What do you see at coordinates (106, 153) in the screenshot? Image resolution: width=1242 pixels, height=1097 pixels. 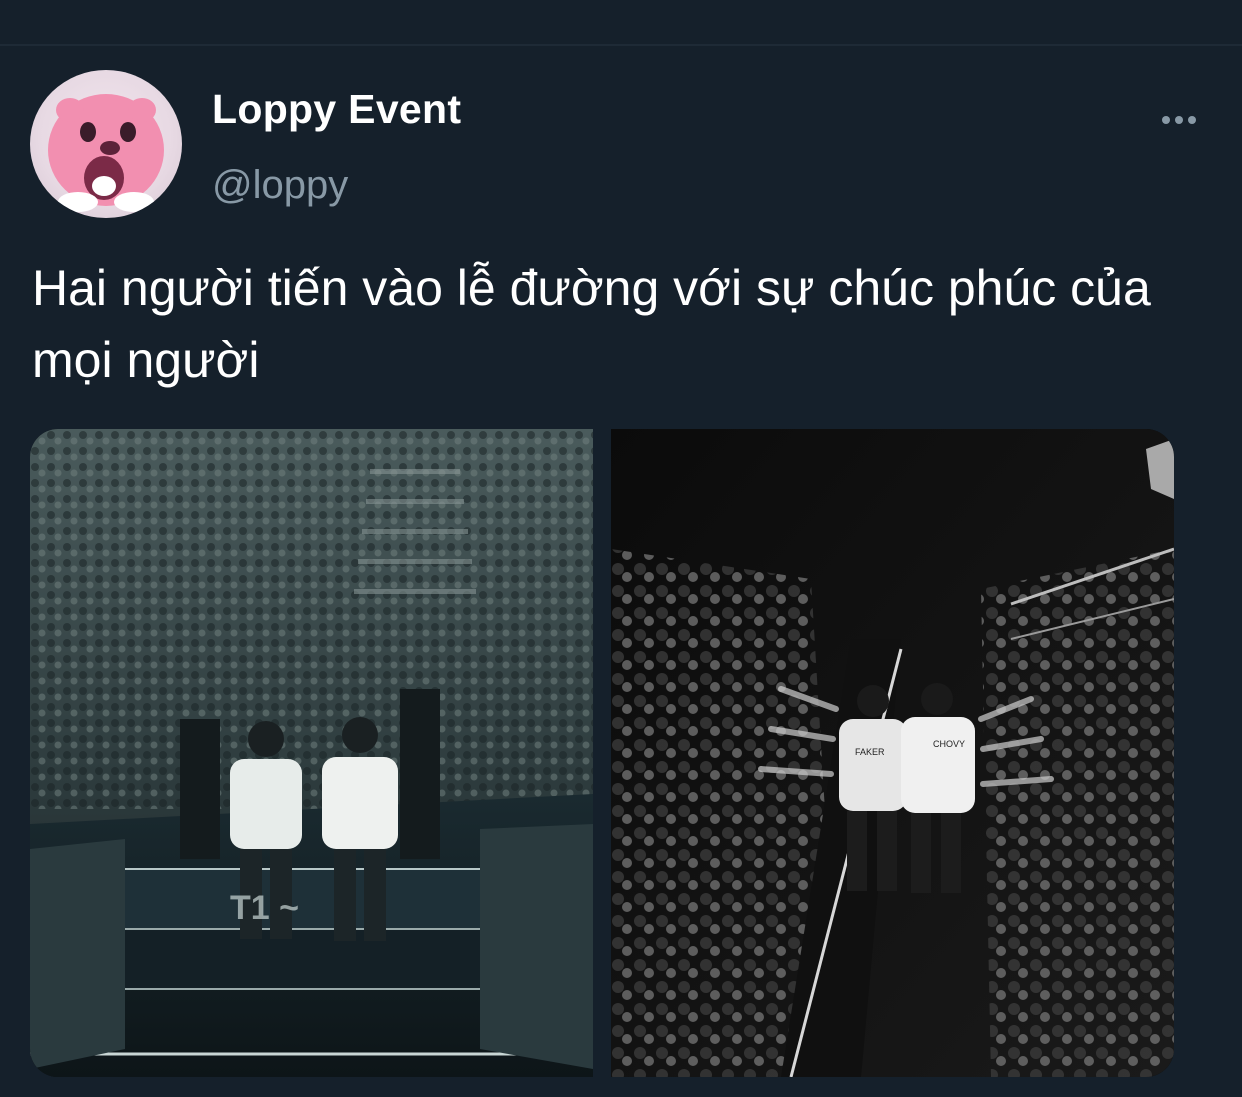 I see `avatar-image` at bounding box center [106, 153].